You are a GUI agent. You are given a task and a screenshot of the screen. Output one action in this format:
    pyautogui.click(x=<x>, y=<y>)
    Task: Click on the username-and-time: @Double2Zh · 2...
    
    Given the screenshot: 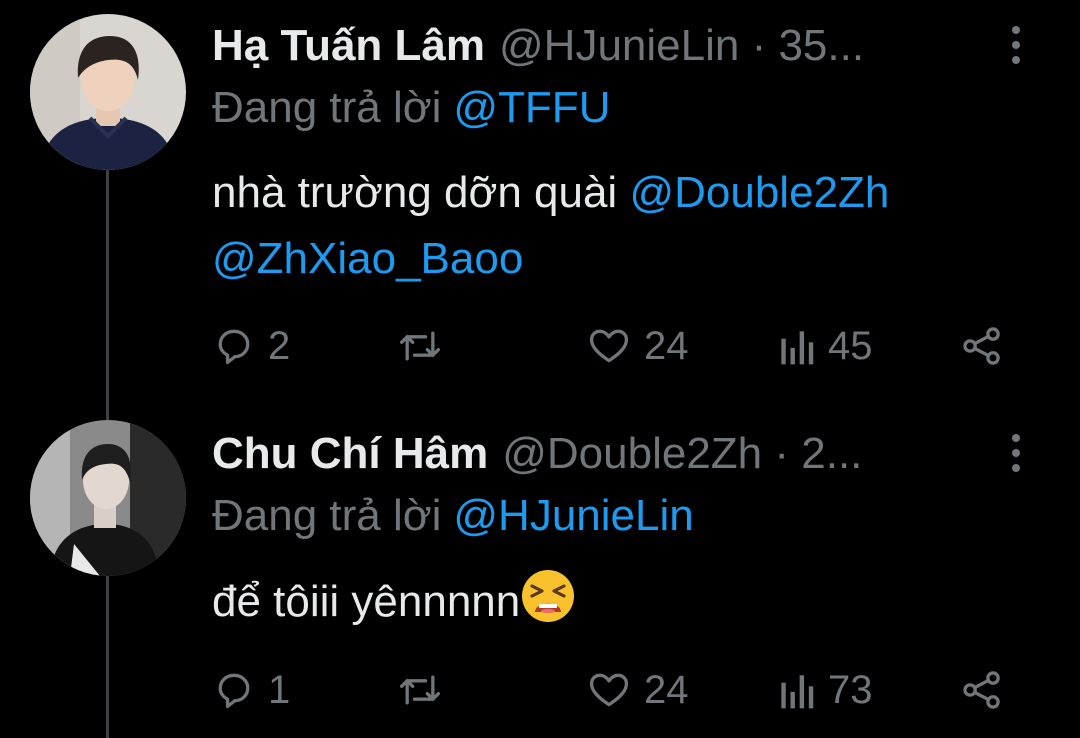 What is the action you would take?
    pyautogui.click(x=682, y=454)
    